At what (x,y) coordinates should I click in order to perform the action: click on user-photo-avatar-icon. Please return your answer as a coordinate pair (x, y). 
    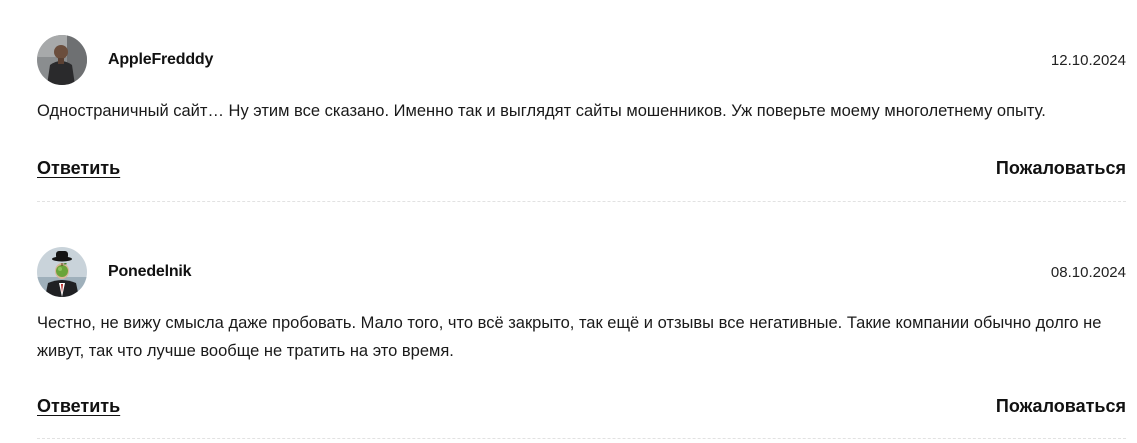
    Looking at the image, I should click on (62, 60).